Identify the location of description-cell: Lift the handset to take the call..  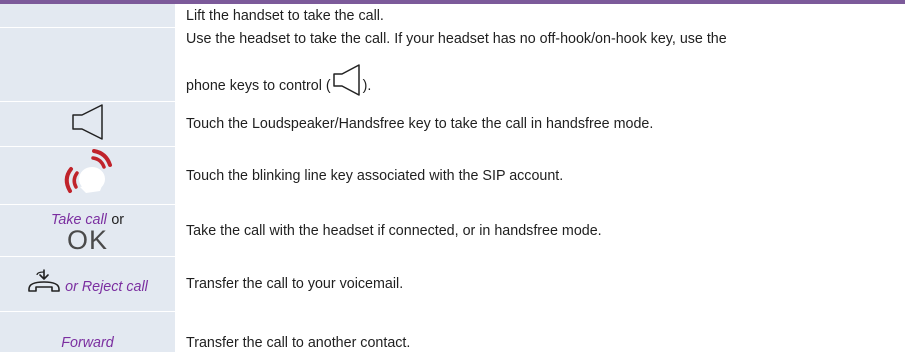
(285, 15).